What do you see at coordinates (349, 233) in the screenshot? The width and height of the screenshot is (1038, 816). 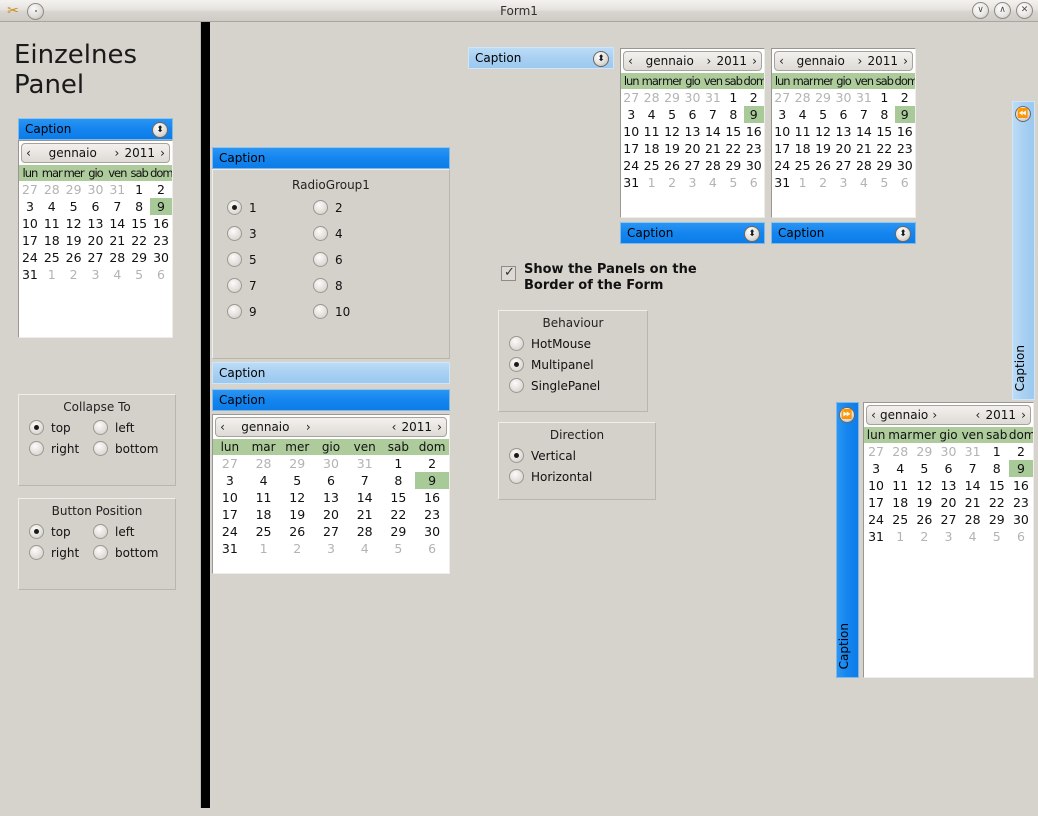 I see `radio-option-4: 4` at bounding box center [349, 233].